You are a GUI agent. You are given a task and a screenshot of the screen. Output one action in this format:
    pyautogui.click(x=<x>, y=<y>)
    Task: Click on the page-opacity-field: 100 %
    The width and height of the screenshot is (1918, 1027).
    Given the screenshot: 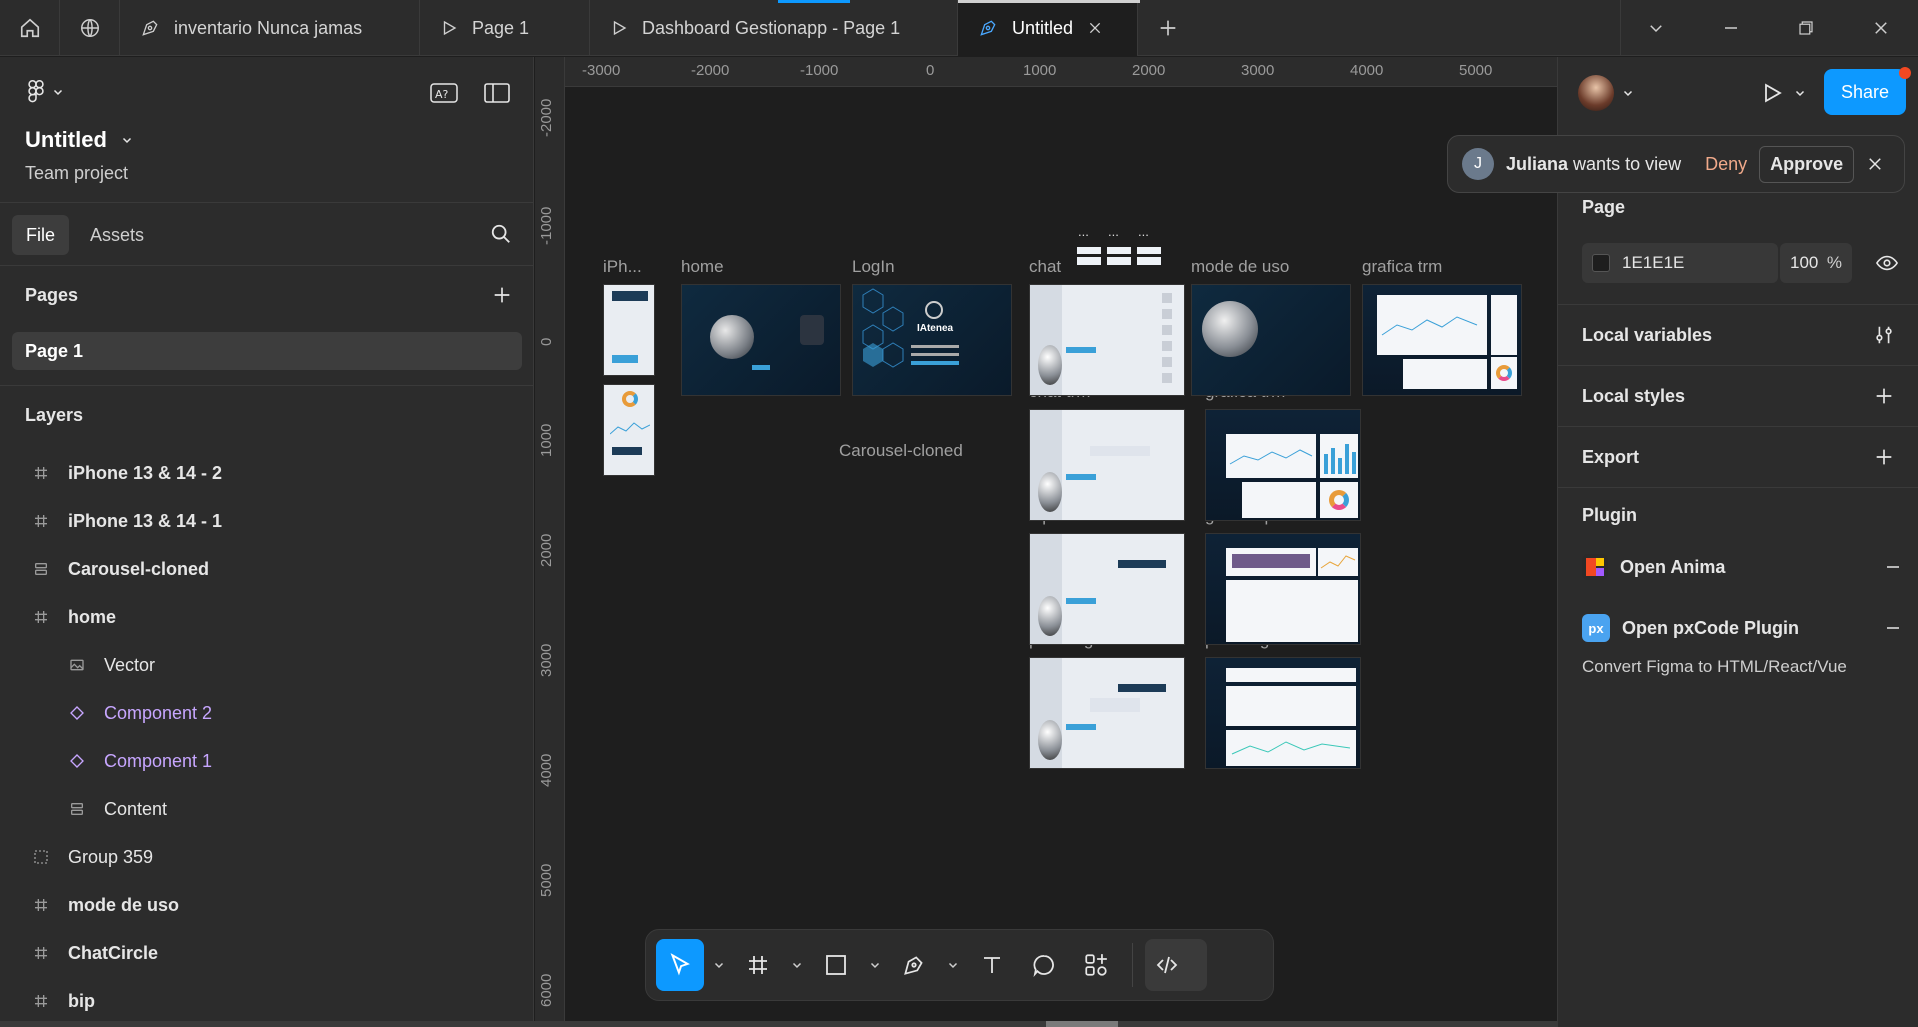 What is the action you would take?
    pyautogui.click(x=1816, y=263)
    